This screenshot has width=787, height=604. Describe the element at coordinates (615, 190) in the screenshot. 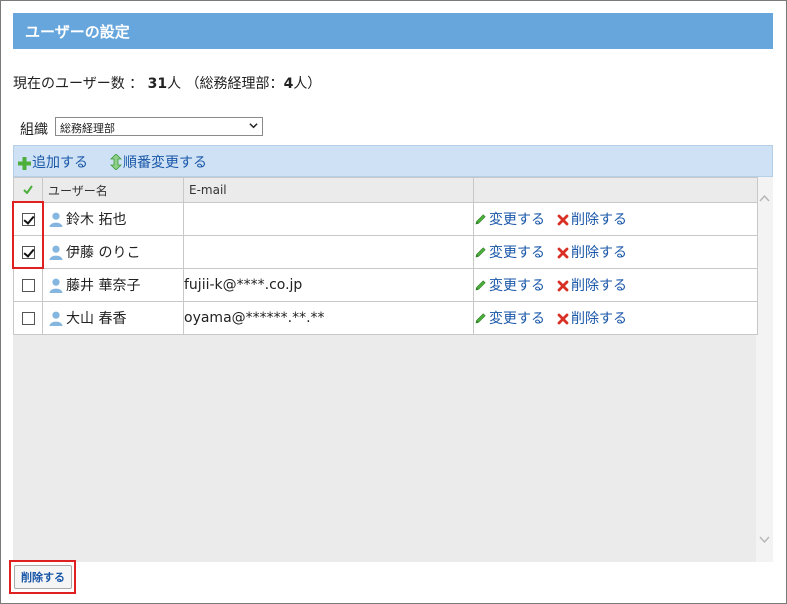

I see `column-header-actions` at that location.